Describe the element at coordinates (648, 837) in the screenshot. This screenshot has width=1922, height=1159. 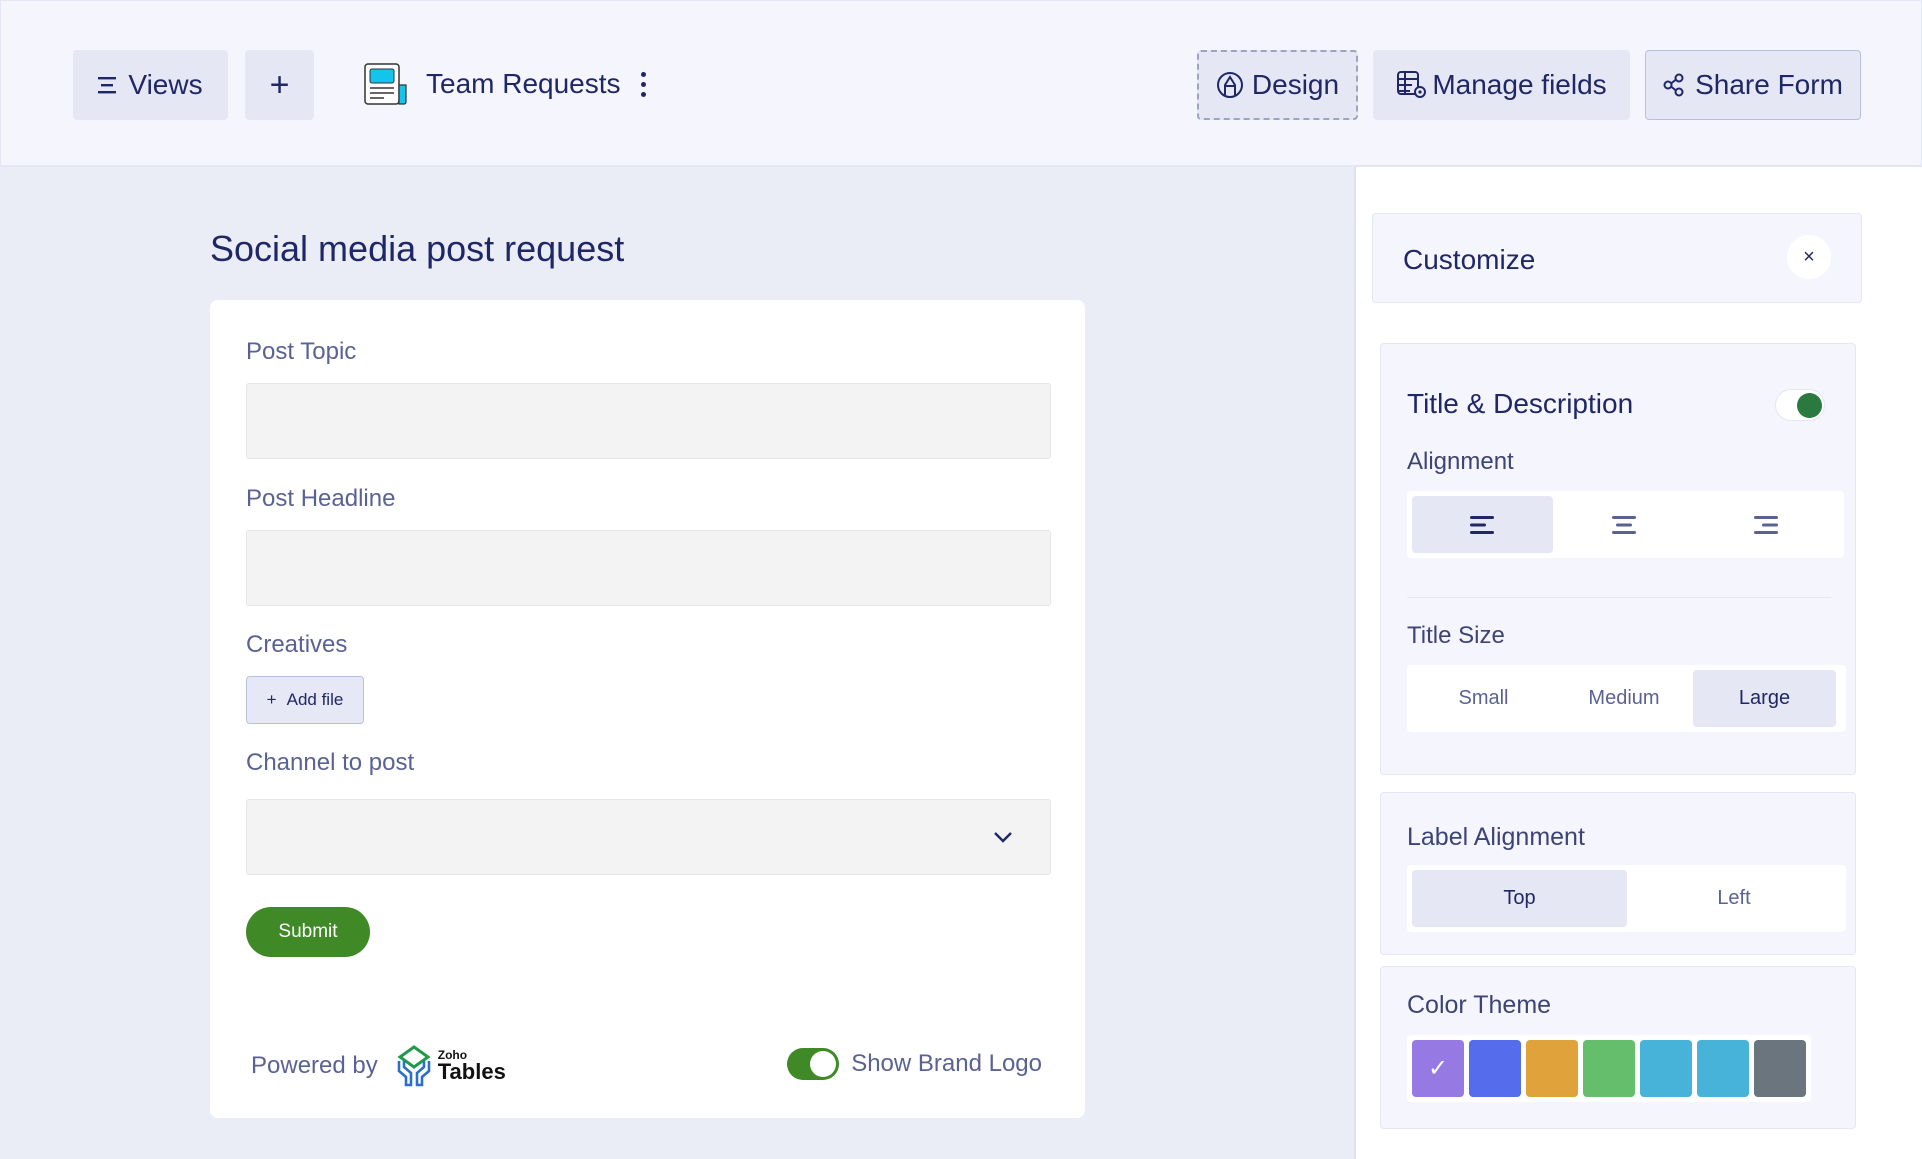
I see `channel-select` at that location.